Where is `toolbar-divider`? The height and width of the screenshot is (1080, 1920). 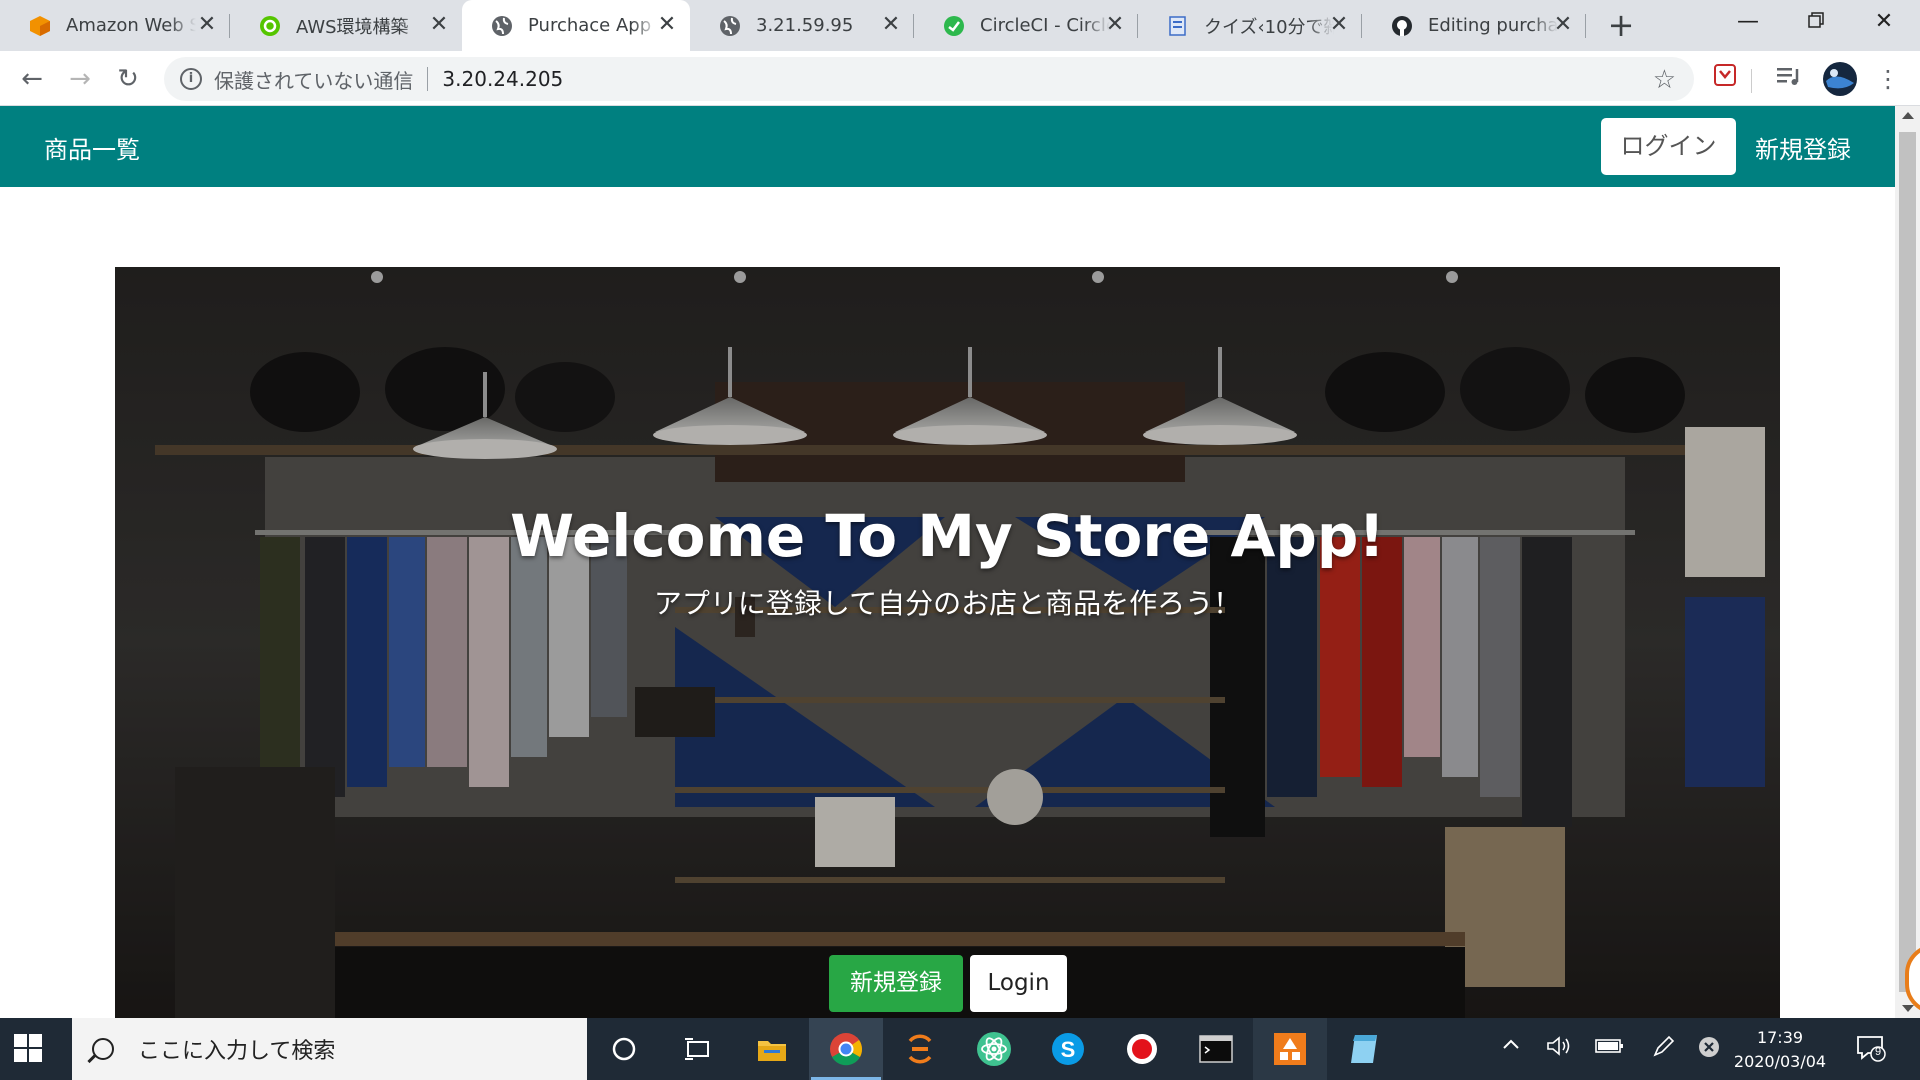
toolbar-divider is located at coordinates (1751, 81).